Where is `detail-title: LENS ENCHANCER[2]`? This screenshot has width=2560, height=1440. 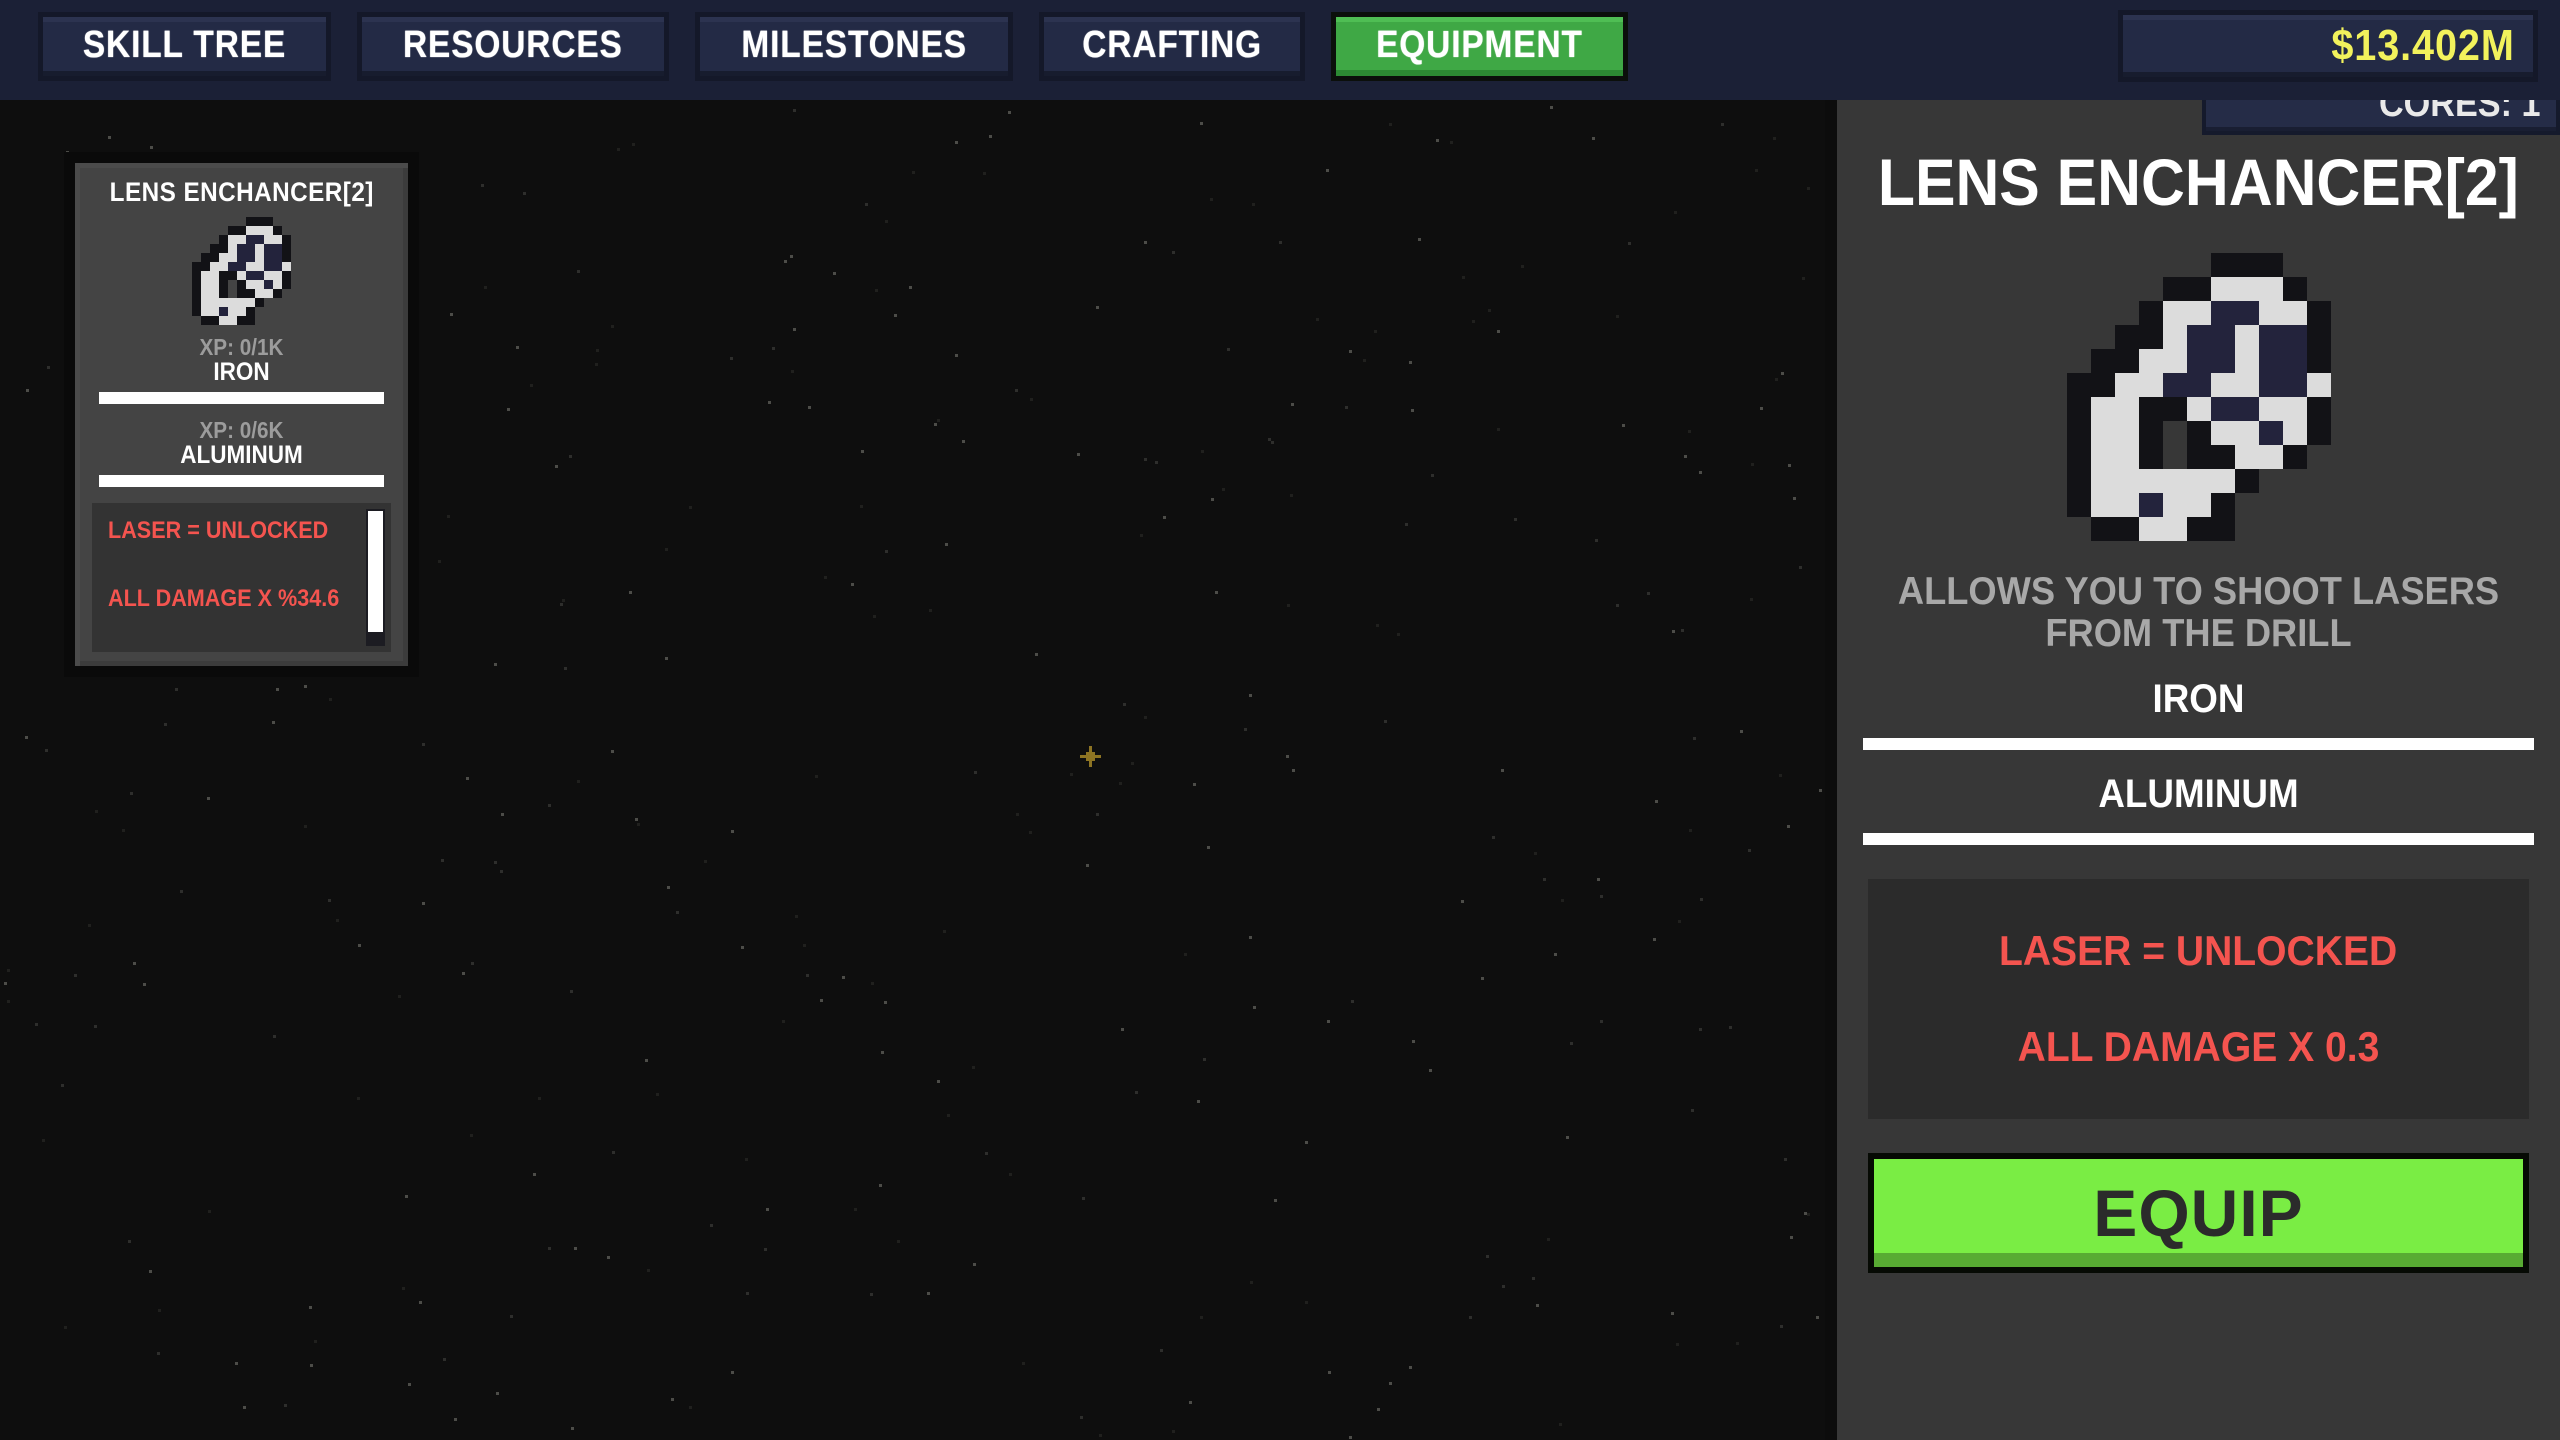
detail-title: LENS ENCHANCER[2] is located at coordinates (2198, 182).